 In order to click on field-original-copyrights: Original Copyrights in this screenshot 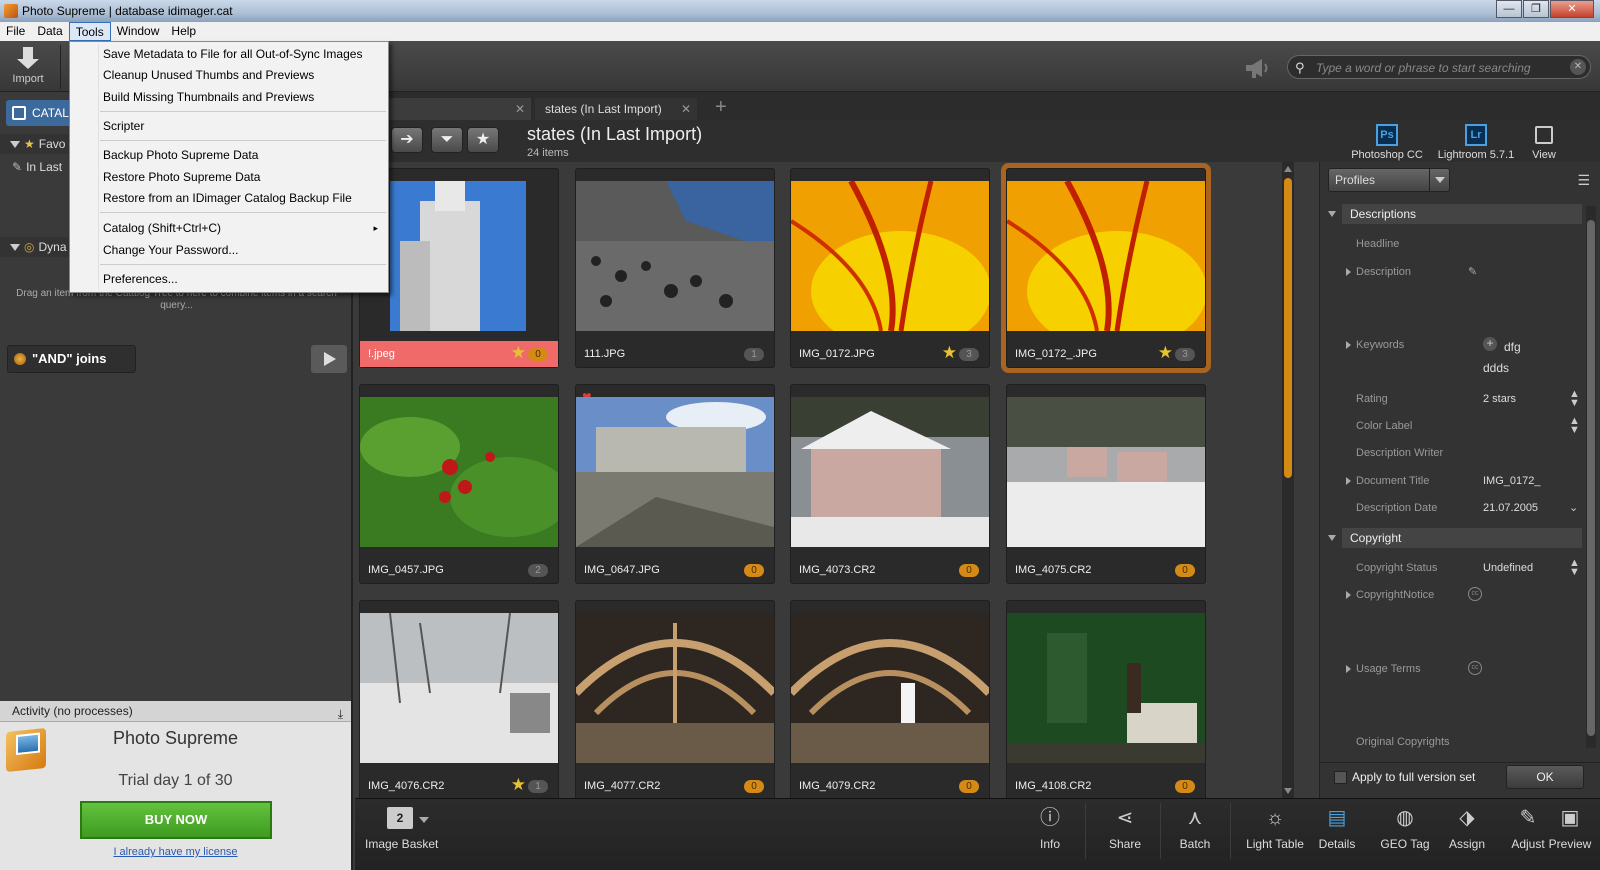, I will do `click(1471, 742)`.